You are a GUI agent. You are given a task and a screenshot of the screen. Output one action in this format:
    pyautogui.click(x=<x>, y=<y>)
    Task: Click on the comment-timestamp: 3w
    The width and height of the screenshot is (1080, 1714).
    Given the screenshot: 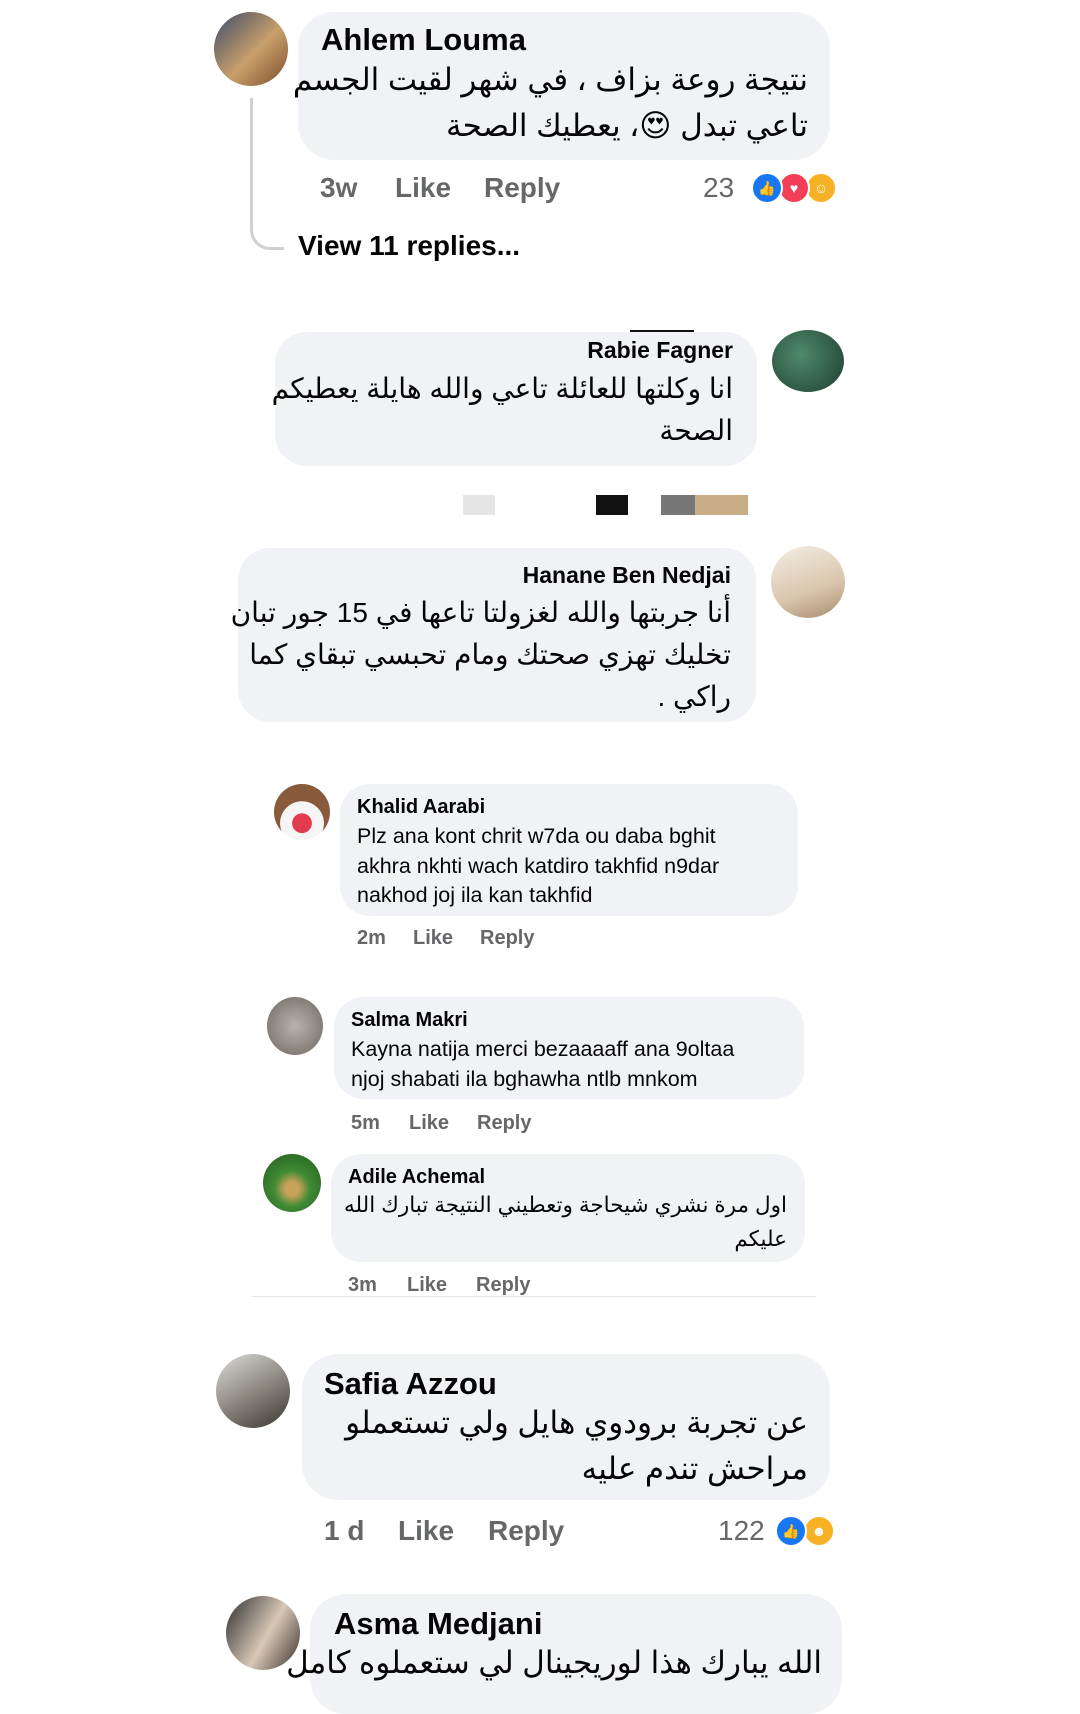 What is the action you would take?
    pyautogui.click(x=339, y=187)
    